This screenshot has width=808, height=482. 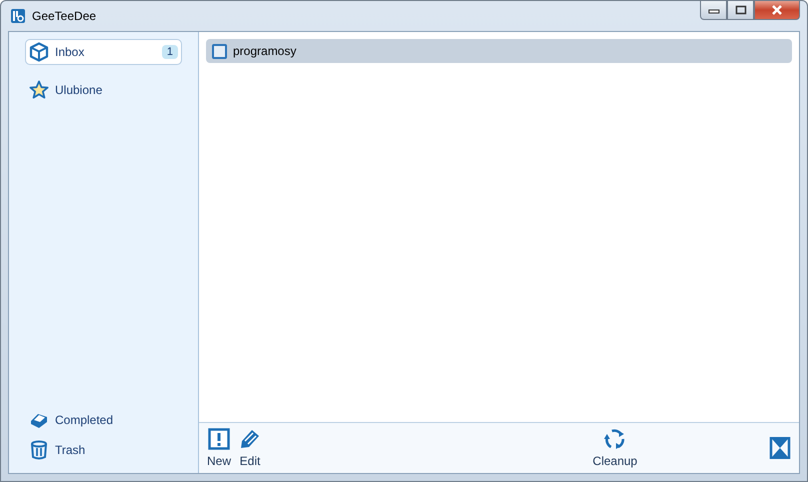 I want to click on sidebar-item: Trash, so click(x=103, y=450).